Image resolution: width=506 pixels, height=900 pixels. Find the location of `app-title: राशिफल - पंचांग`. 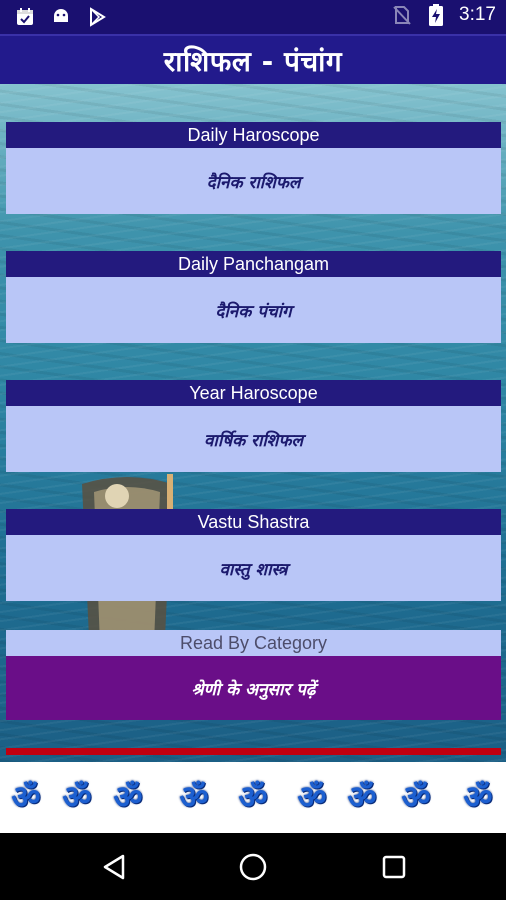

app-title: राशिफल - पंचांग is located at coordinates (253, 61).